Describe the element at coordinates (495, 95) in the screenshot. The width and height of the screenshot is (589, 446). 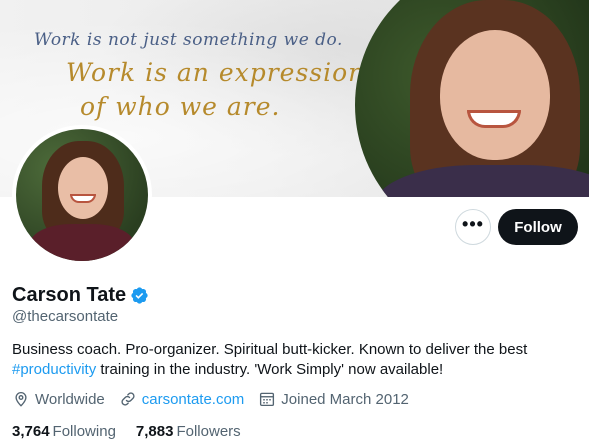
I see `banner-portrait-face` at that location.